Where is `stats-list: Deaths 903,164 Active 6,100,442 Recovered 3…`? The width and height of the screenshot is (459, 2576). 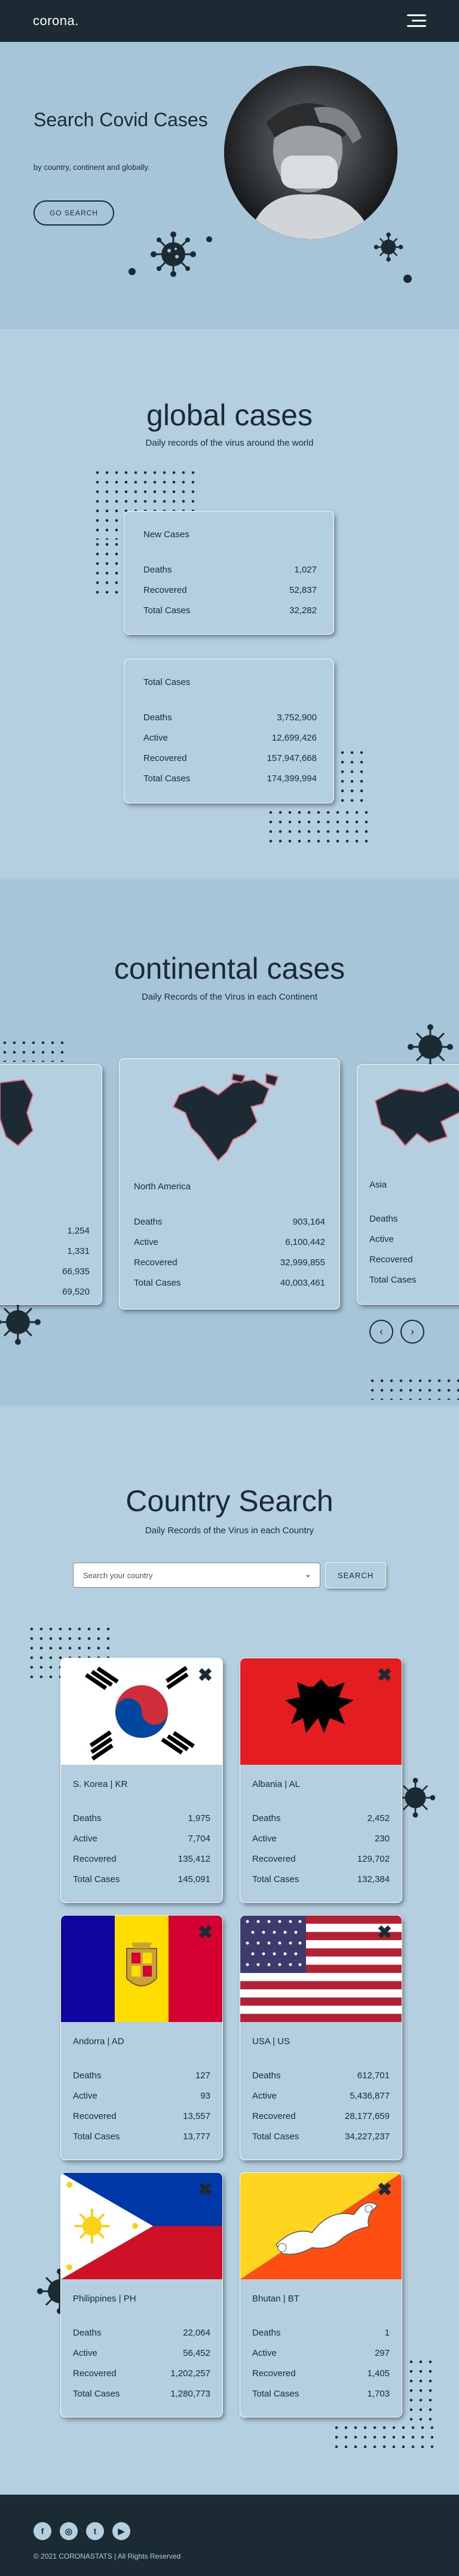
stats-list: Deaths 903,164 Active 6,100,442 Recovered 3… is located at coordinates (229, 1252).